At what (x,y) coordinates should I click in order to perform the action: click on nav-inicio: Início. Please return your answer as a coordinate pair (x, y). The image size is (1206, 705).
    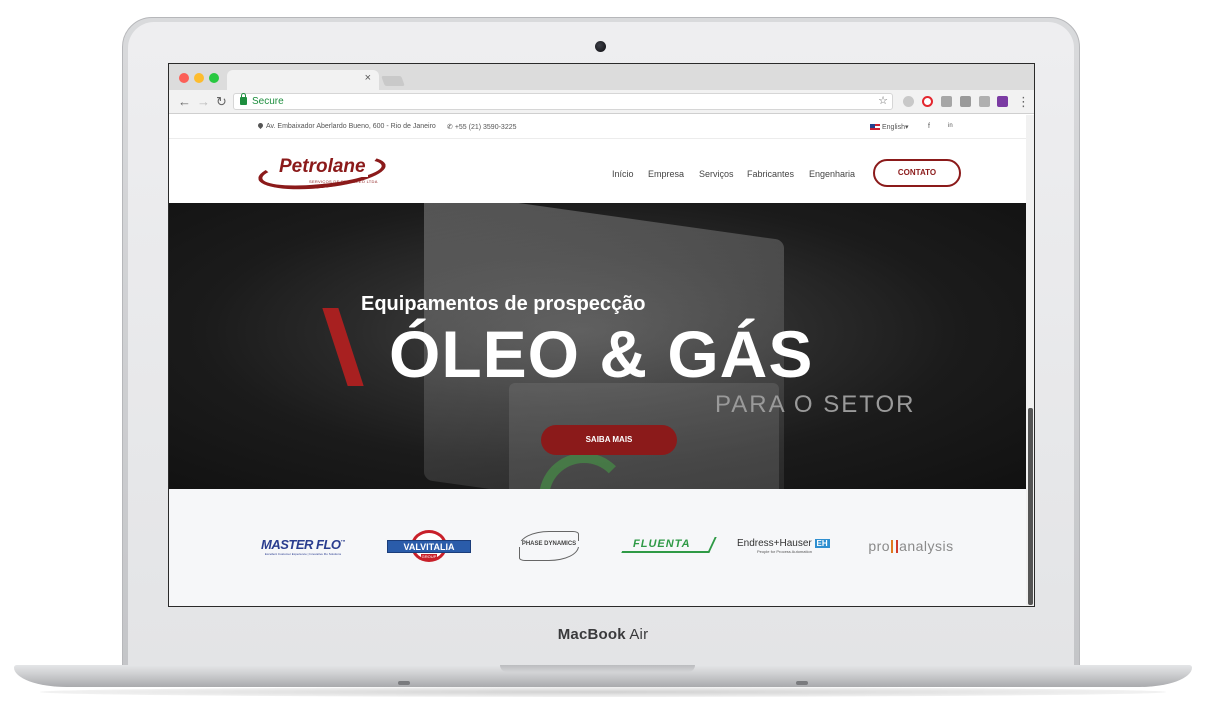
    Looking at the image, I should click on (623, 174).